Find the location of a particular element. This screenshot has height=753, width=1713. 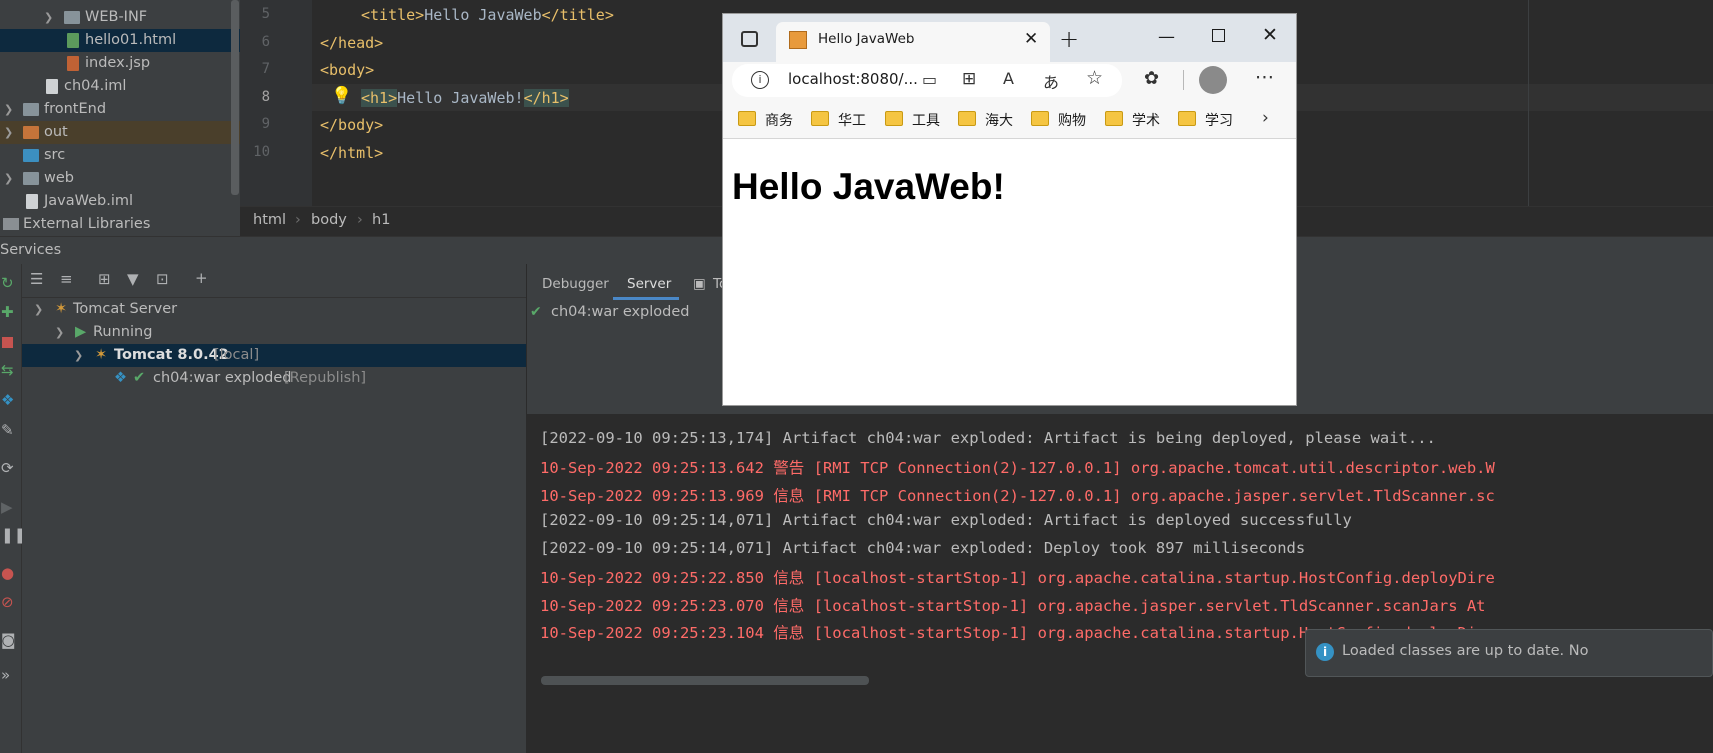

bookmark-folder: 海大 is located at coordinates (999, 120).